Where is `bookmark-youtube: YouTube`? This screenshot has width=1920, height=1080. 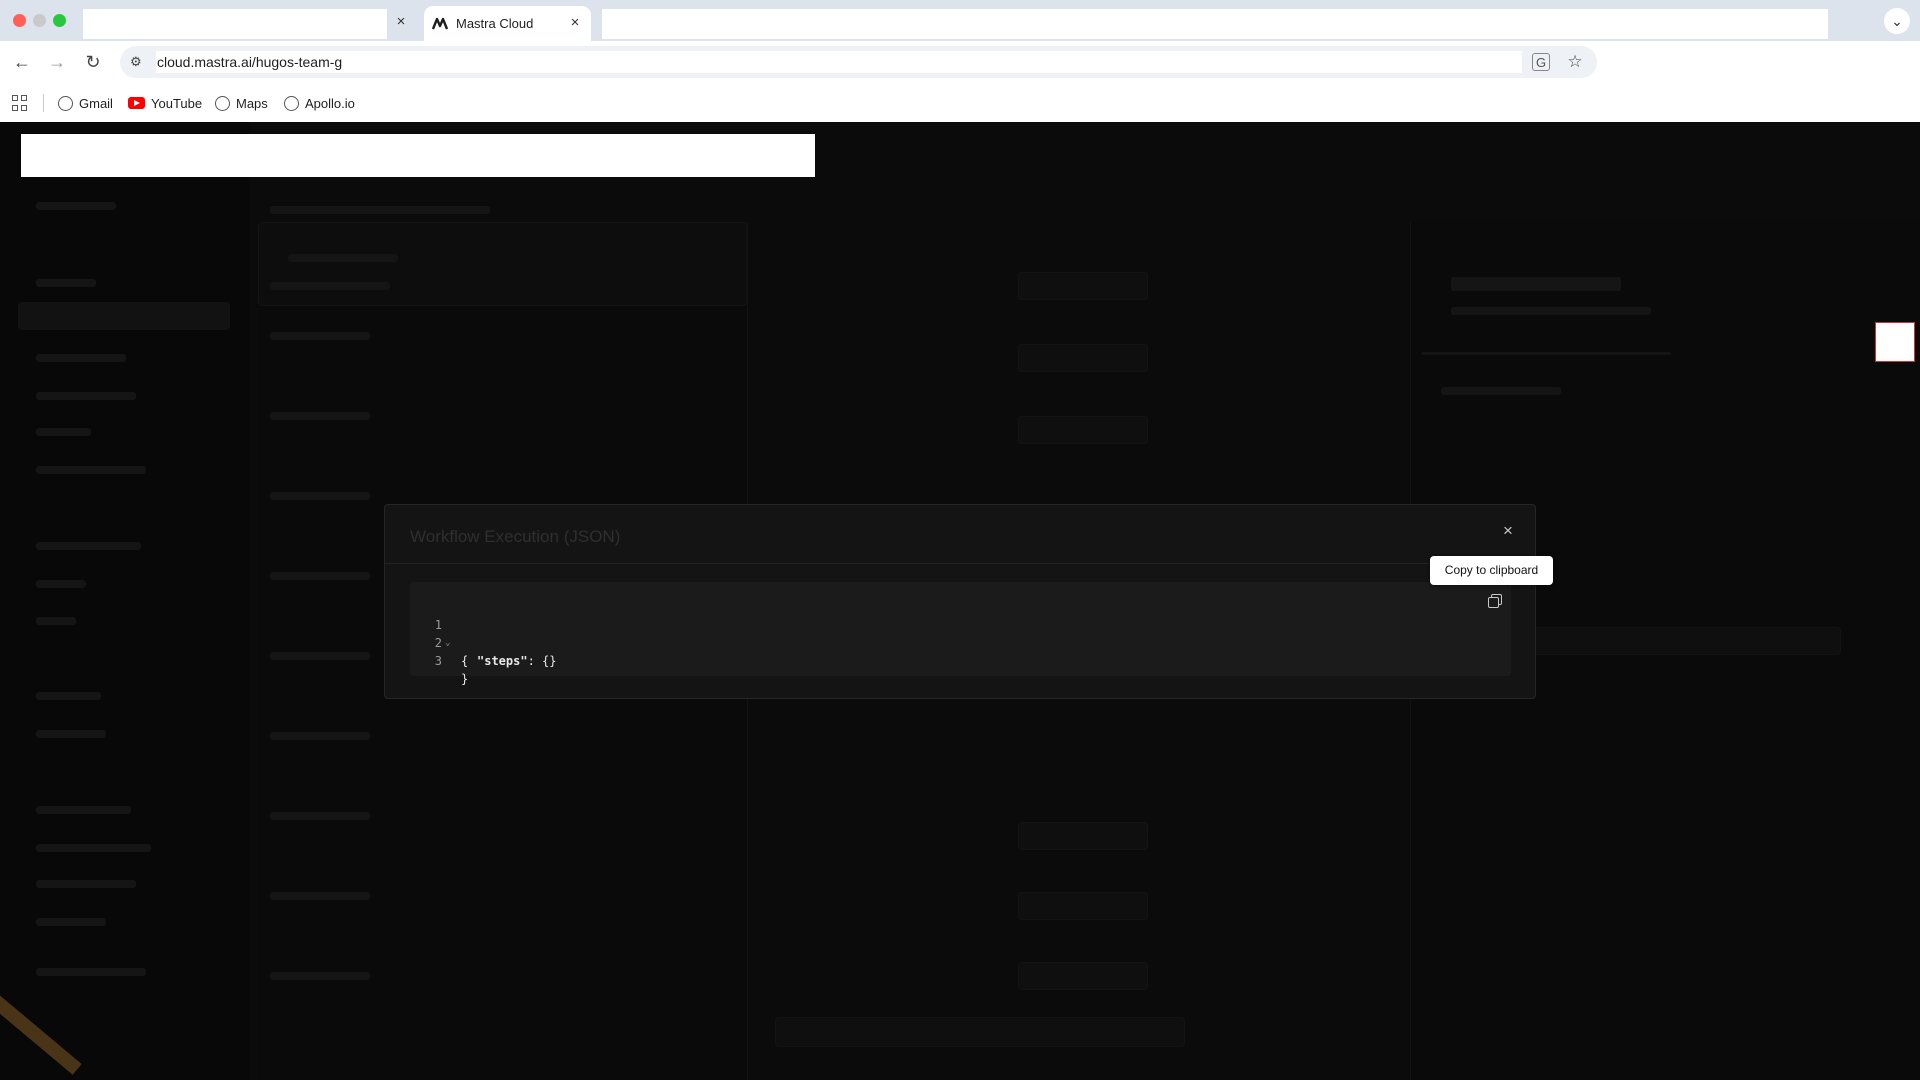
bookmark-youtube: YouTube is located at coordinates (165, 103).